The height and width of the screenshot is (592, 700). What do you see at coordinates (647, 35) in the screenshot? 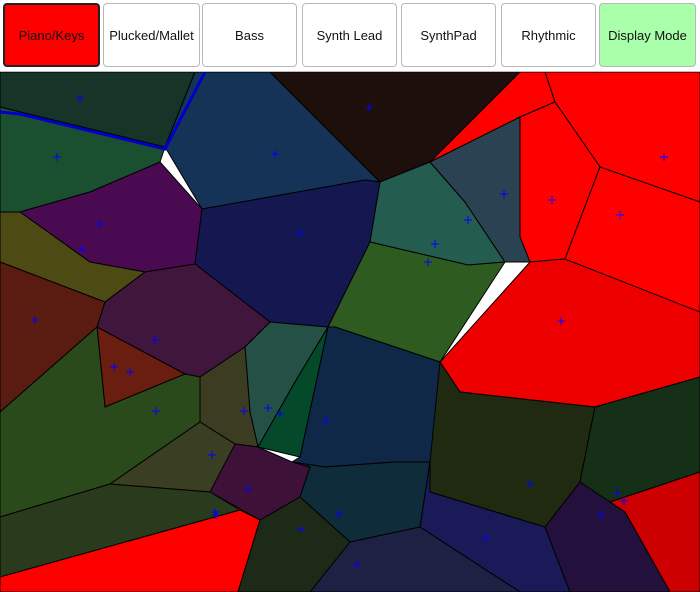
I see `category-button-display-mode: Display Mode` at bounding box center [647, 35].